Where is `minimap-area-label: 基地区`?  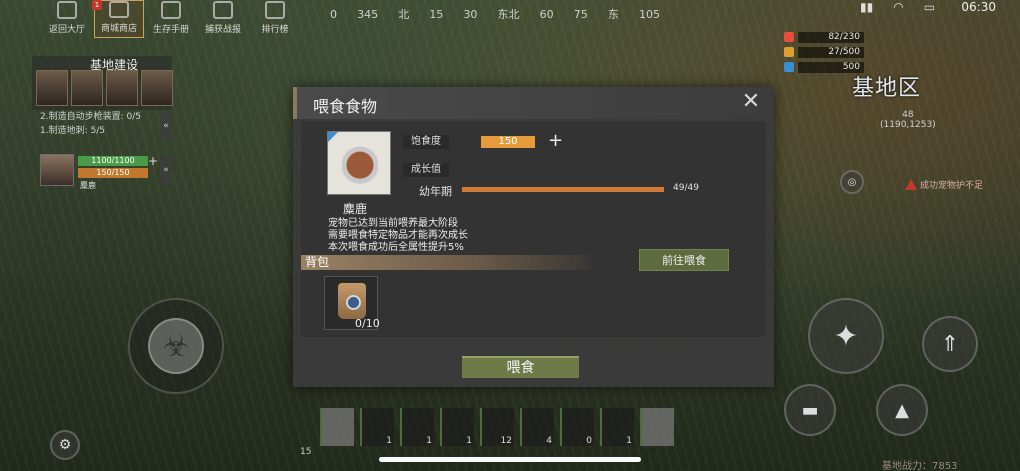
minimap-area-label: 基地区 is located at coordinates (886, 86).